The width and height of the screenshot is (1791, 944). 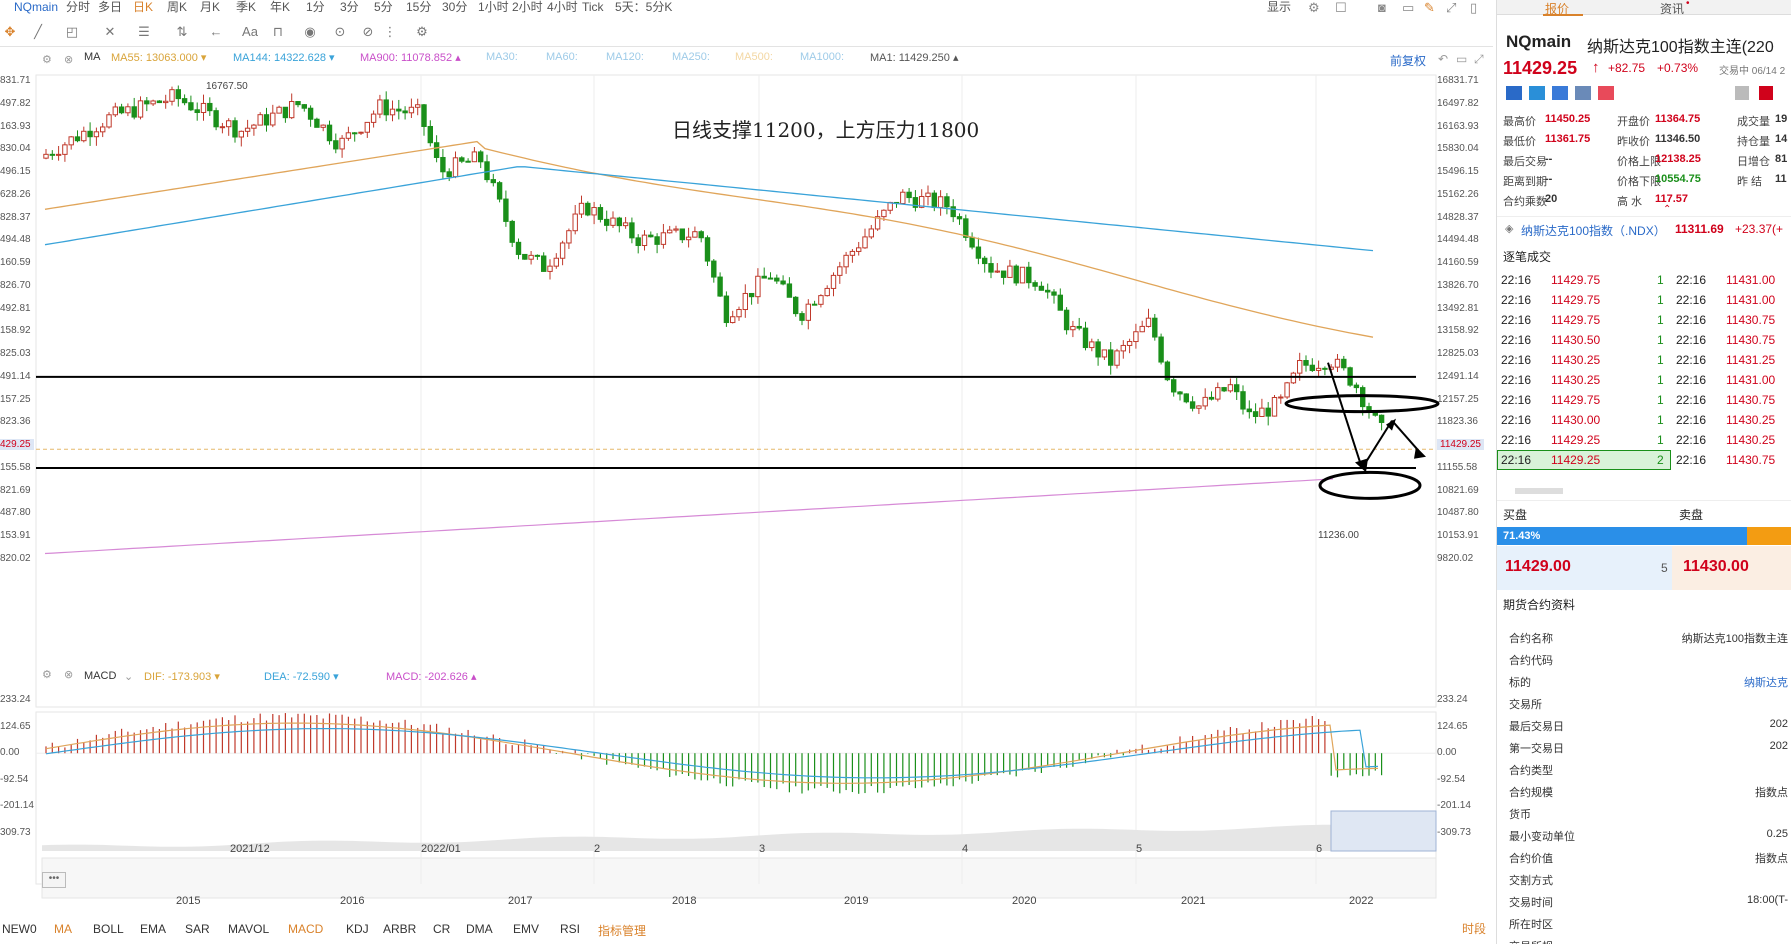 What do you see at coordinates (280, 7) in the screenshot?
I see `period-tab-6: 年K` at bounding box center [280, 7].